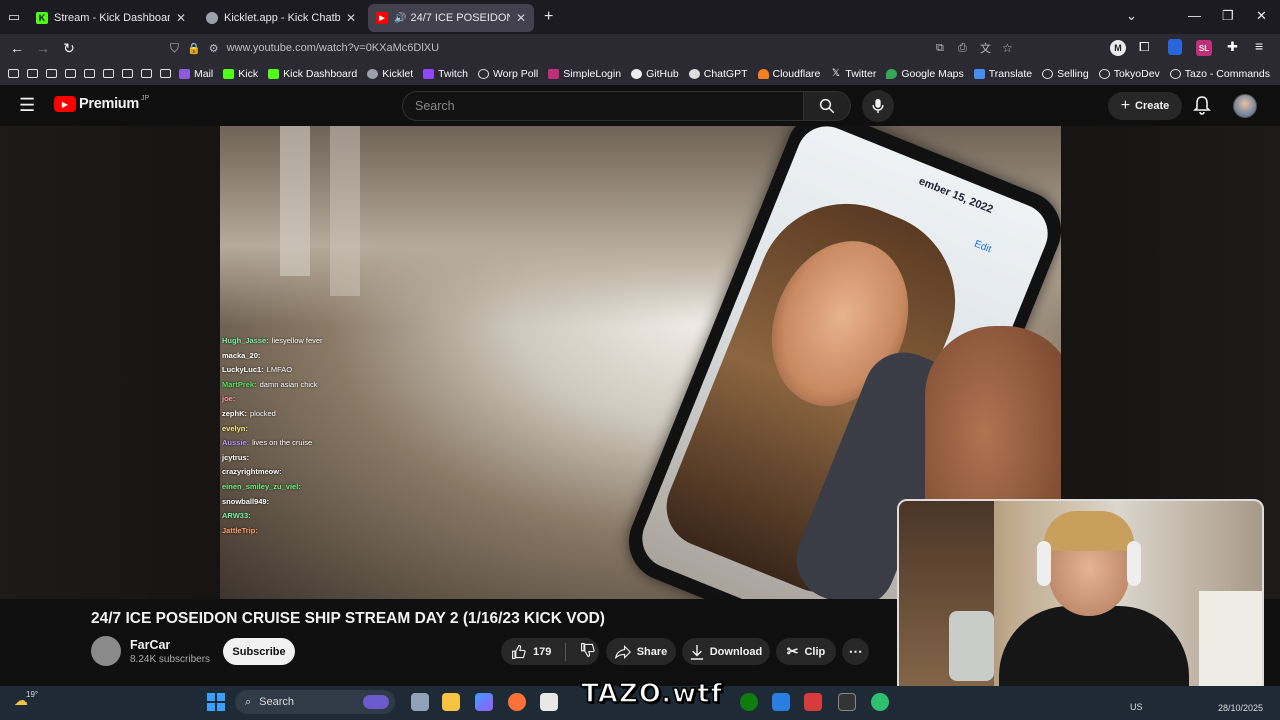 The width and height of the screenshot is (1280, 720). What do you see at coordinates (345, 211) in the screenshot?
I see `video-background` at bounding box center [345, 211].